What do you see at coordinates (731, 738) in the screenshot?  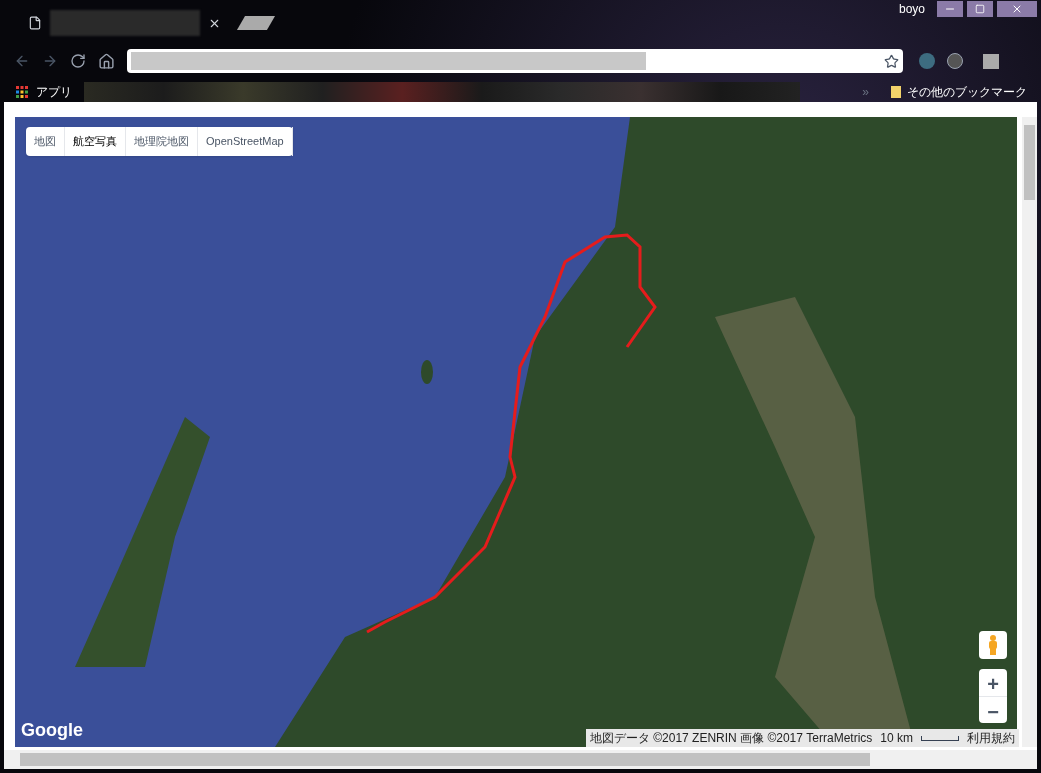 I see `attribution-text: 地図データ ©2017 ZENRIN 画像 ©2017 TerraMetrics` at bounding box center [731, 738].